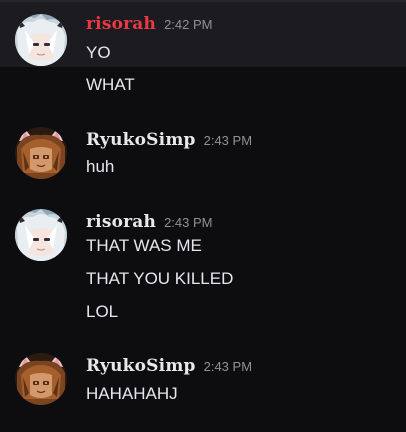 The width and height of the screenshot is (406, 432). I want to click on message-text: huh, so click(100, 166).